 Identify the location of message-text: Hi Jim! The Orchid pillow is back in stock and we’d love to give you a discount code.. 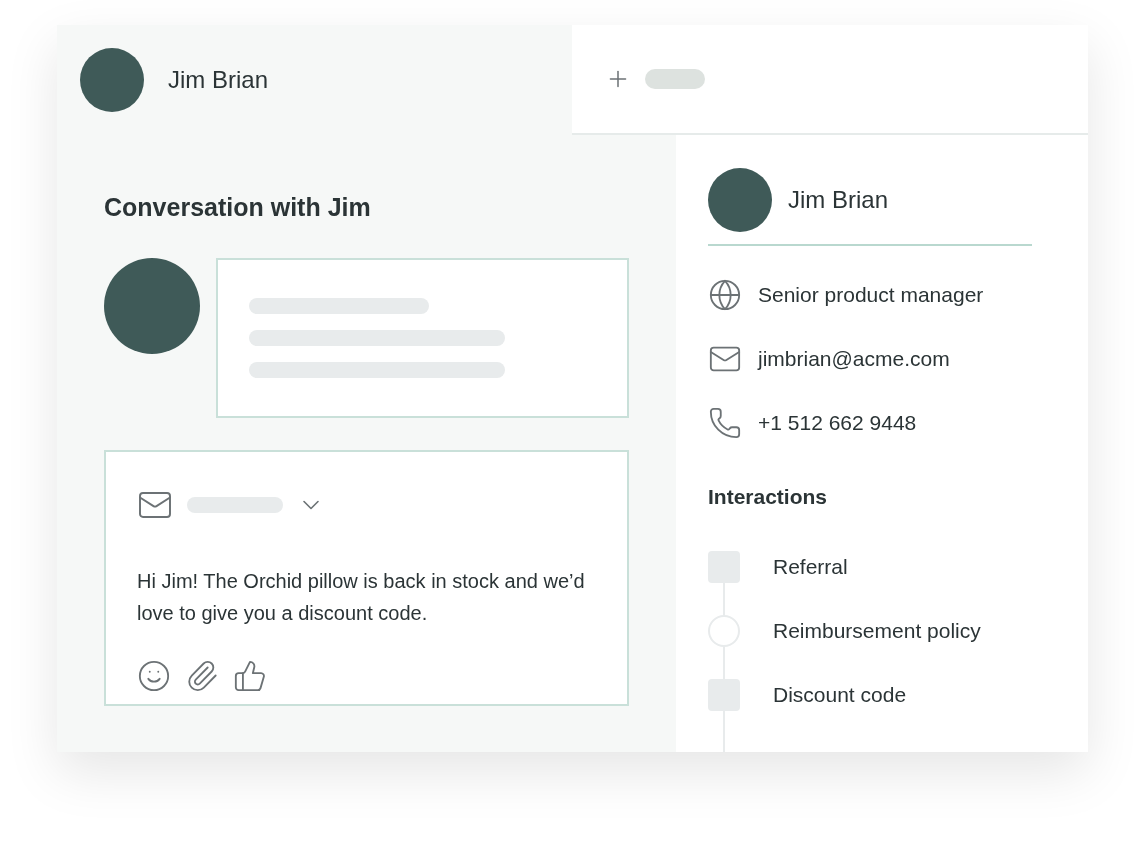
(361, 597).